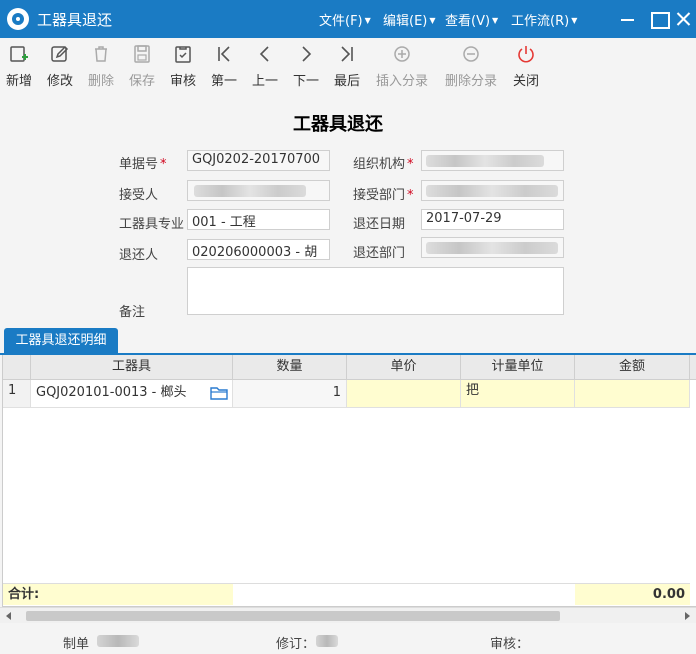  What do you see at coordinates (265, 55) in the screenshot?
I see `chevron-left-icon` at bounding box center [265, 55].